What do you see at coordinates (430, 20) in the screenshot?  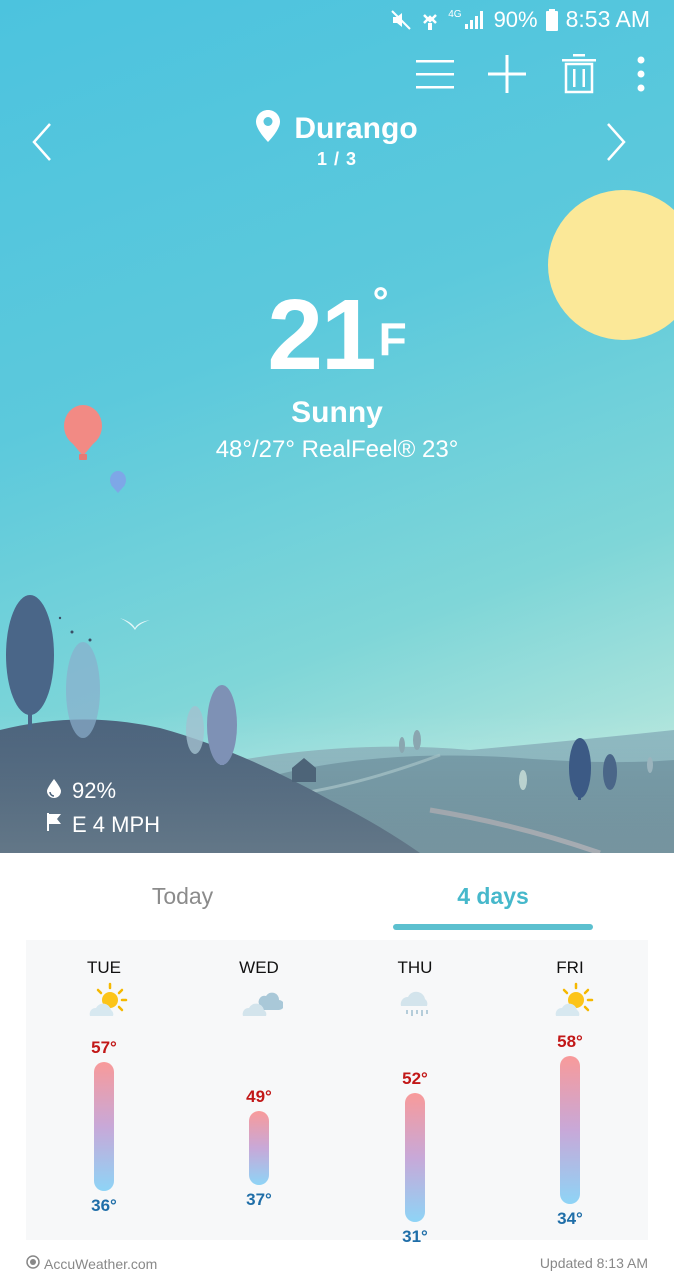 I see `hotspot-icon` at bounding box center [430, 20].